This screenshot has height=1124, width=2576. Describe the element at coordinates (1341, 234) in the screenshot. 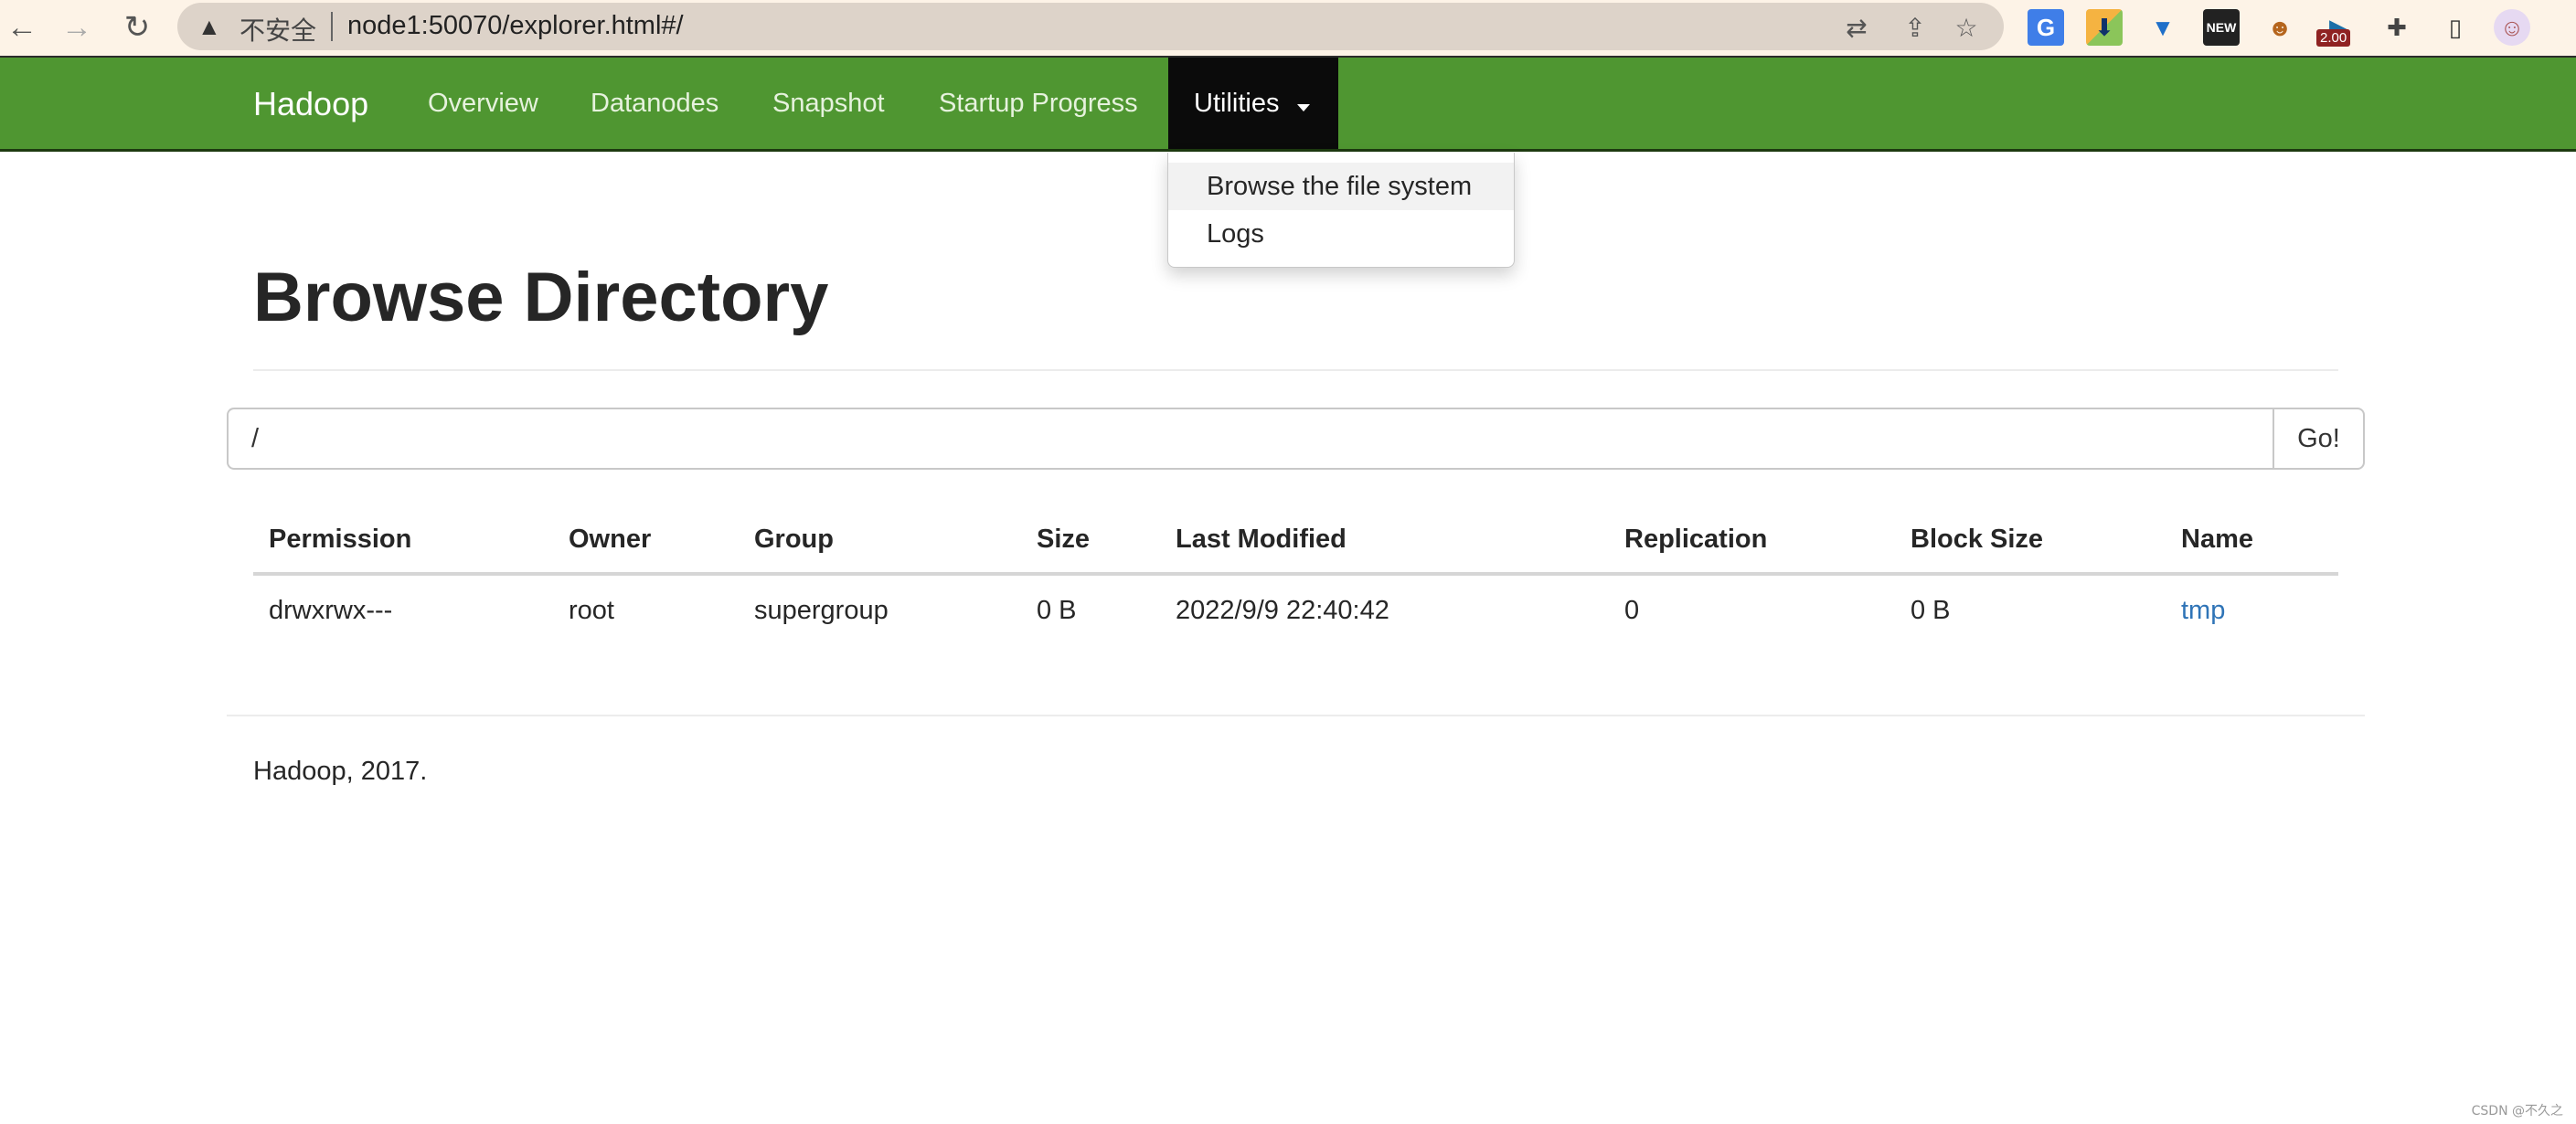

I see `menu-item-logs: Logs` at that location.